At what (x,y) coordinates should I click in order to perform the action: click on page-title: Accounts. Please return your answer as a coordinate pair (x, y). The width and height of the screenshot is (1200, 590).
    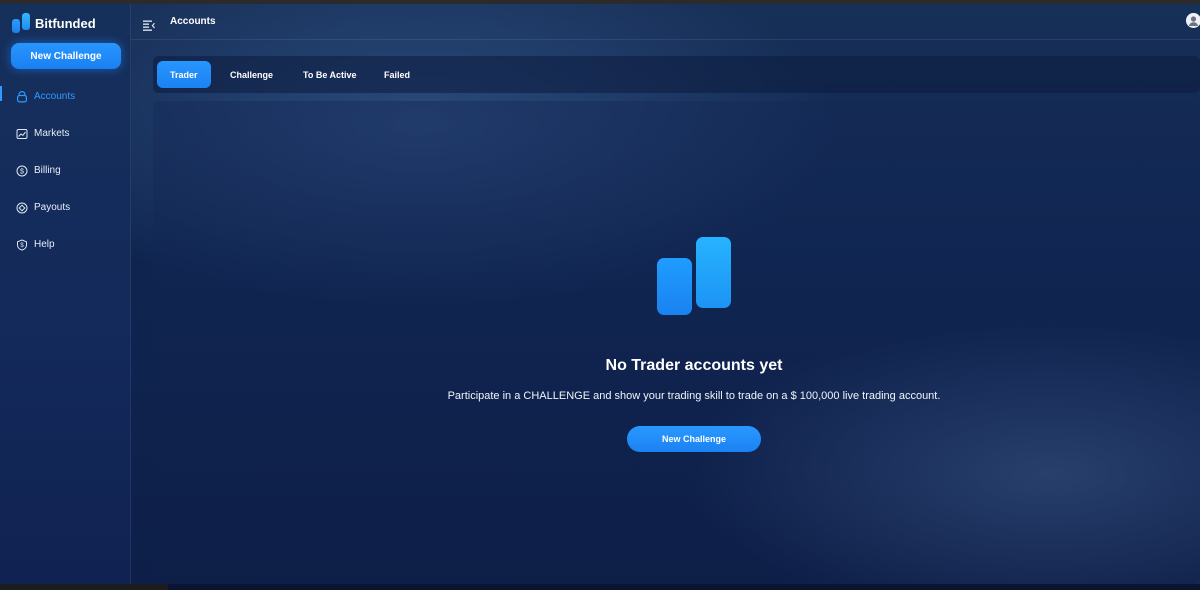
    Looking at the image, I should click on (193, 21).